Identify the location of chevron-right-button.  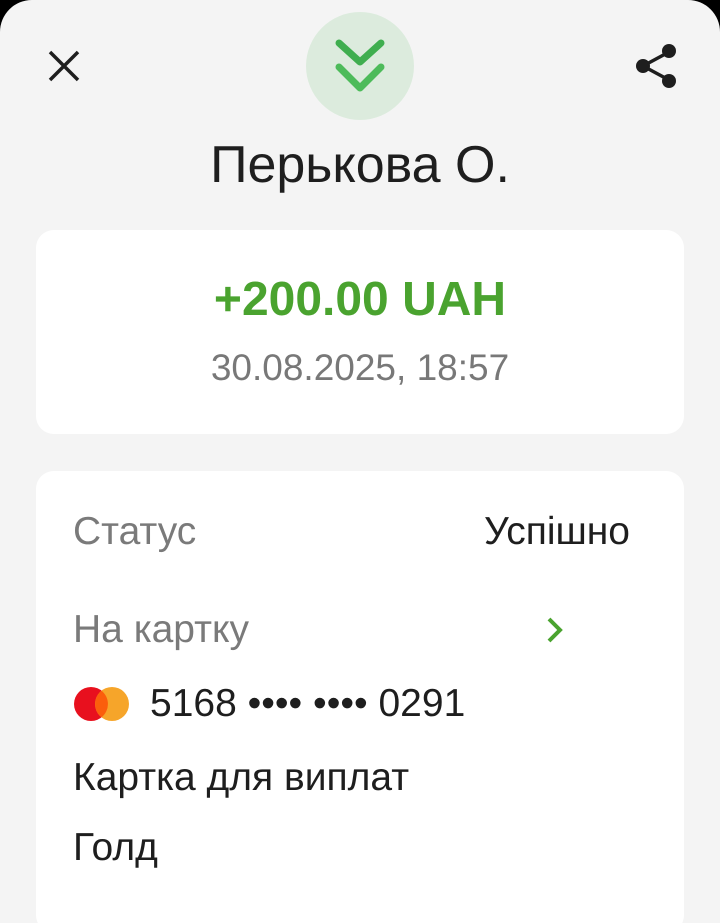
(555, 630).